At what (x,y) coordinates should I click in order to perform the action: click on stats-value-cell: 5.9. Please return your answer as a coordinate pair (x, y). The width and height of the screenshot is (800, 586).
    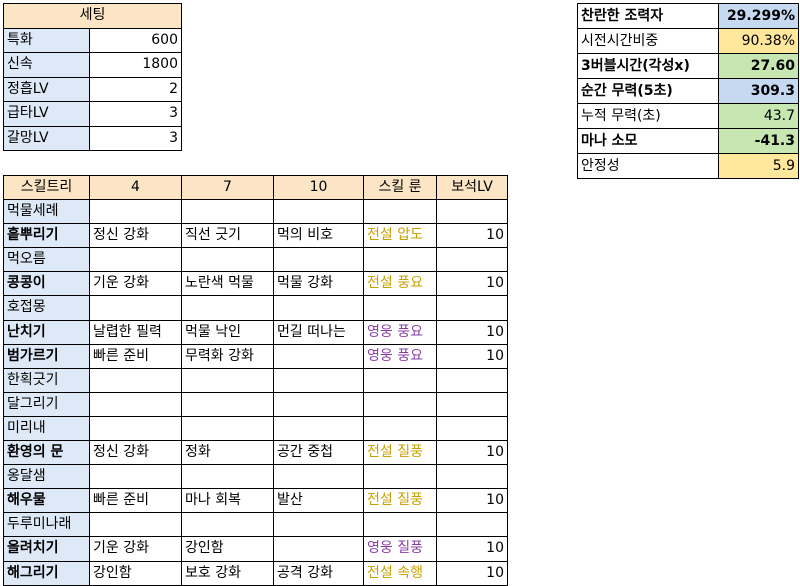
    Looking at the image, I should click on (758, 166).